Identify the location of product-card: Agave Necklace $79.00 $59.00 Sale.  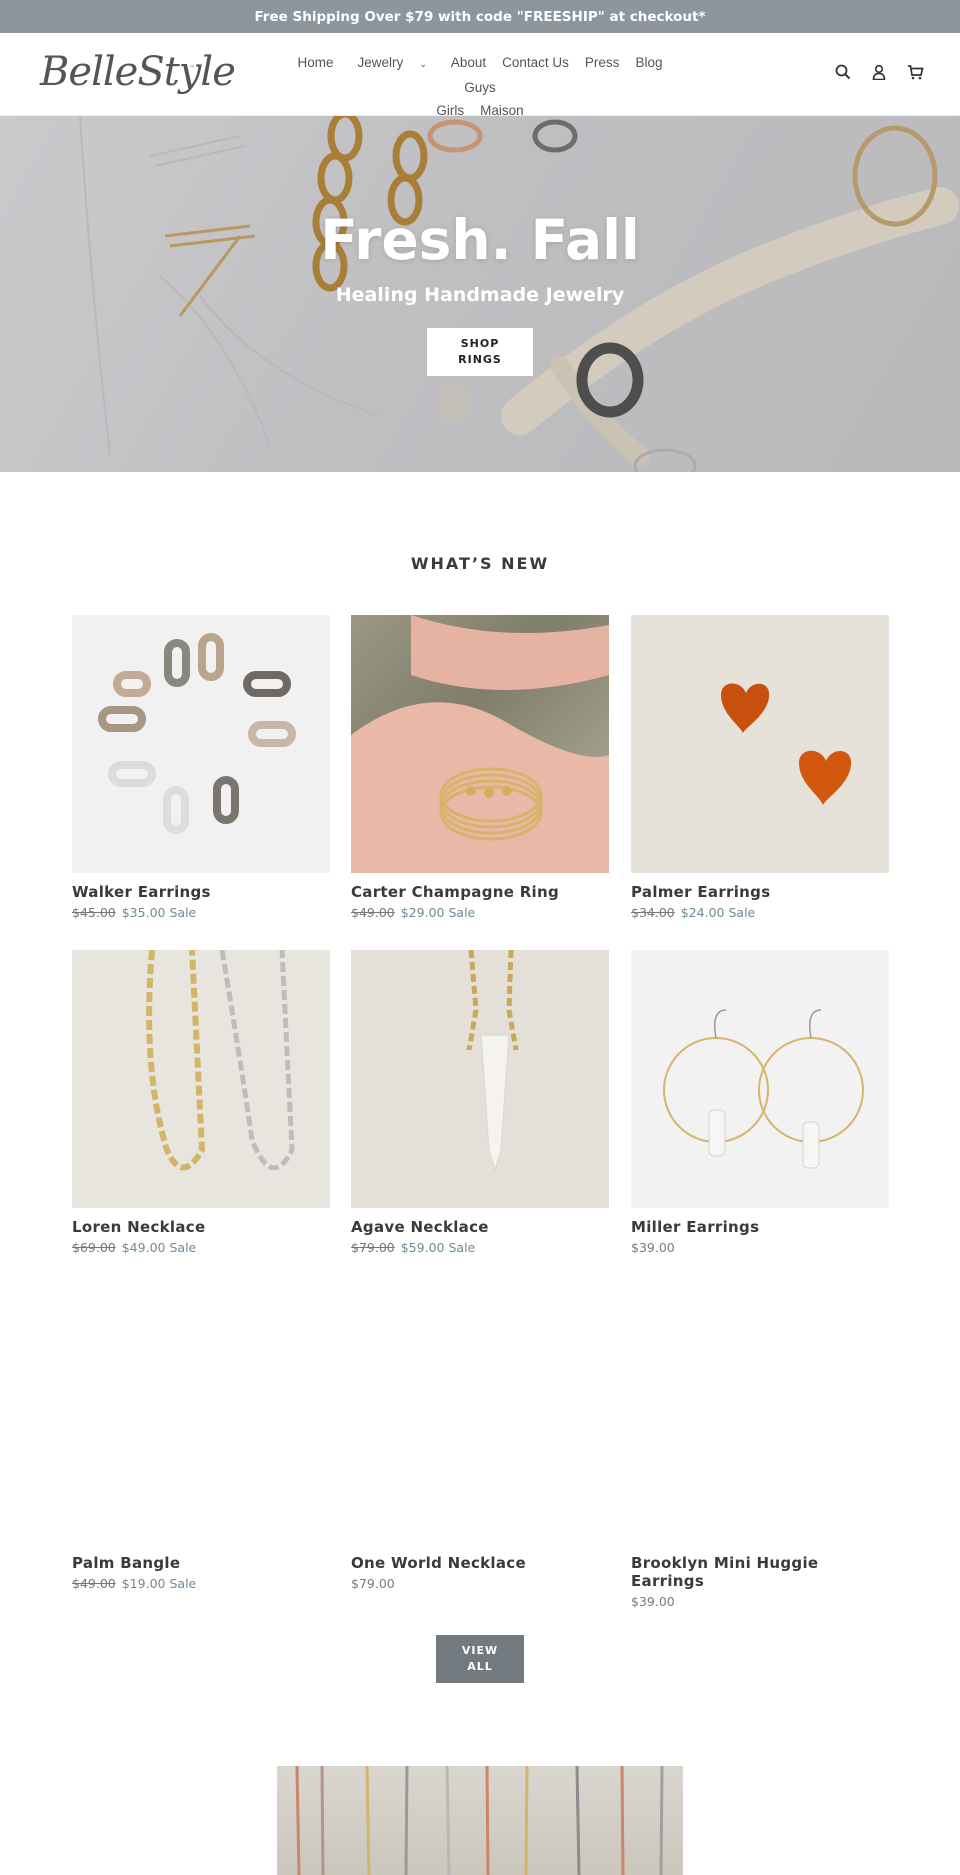
(480, 1102).